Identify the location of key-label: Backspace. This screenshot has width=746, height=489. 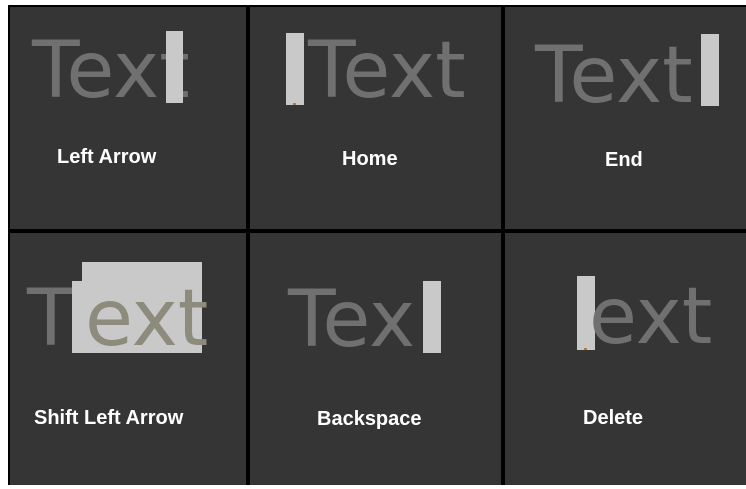
(369, 419).